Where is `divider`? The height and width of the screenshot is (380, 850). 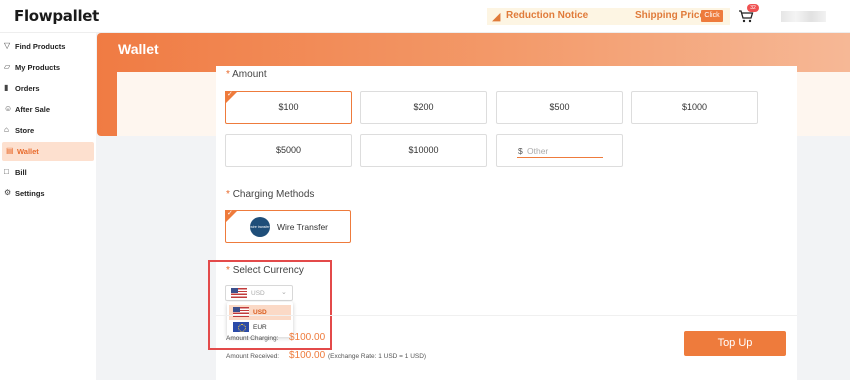 divider is located at coordinates (506, 315).